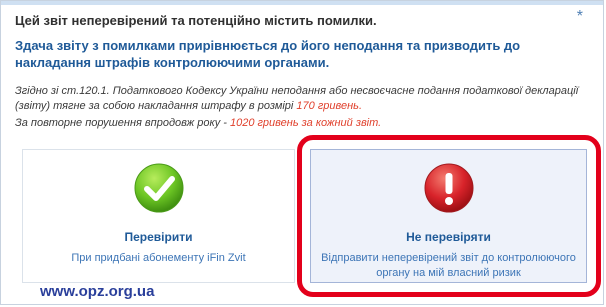  I want to click on legal-fine-amount: 170 гривень., so click(329, 106).